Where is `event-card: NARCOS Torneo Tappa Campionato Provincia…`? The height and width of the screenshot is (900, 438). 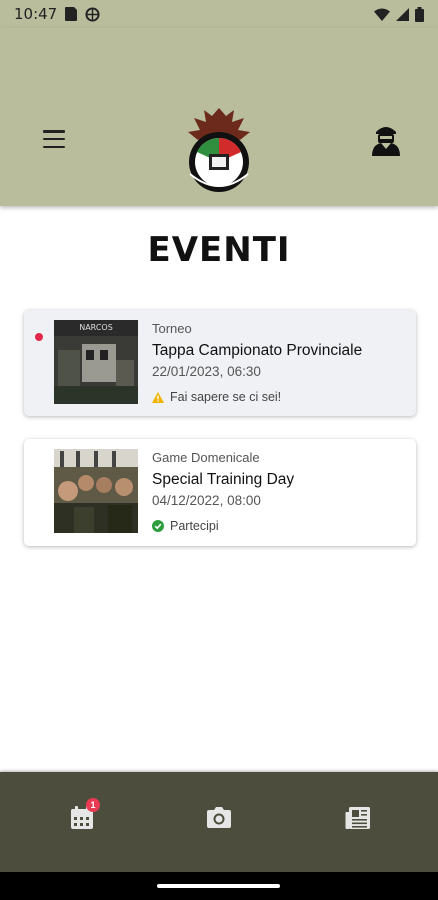 event-card: NARCOS Torneo Tappa Campionato Provincia… is located at coordinates (220, 363).